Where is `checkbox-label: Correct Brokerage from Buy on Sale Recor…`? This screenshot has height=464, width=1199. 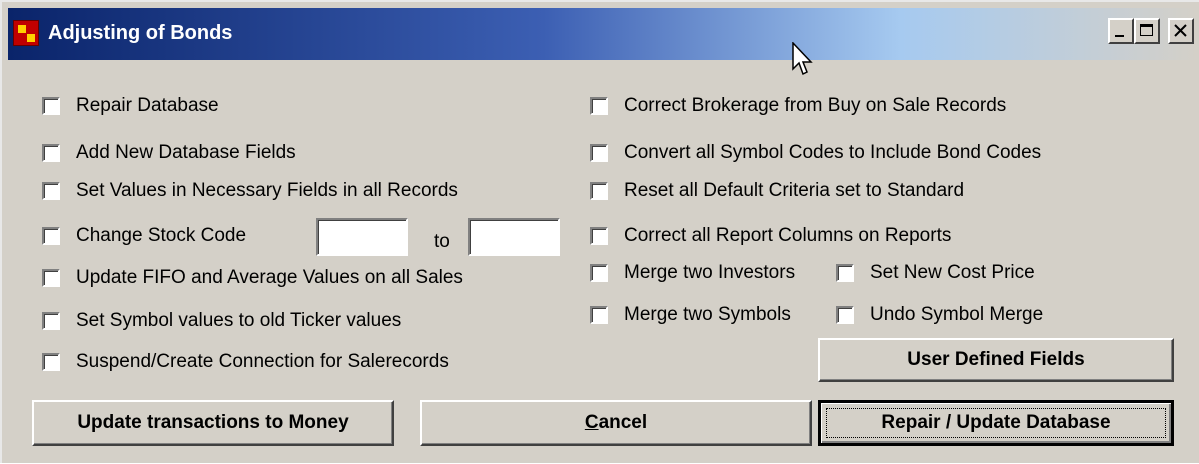
checkbox-label: Correct Brokerage from Buy on Sale Recor… is located at coordinates (815, 105).